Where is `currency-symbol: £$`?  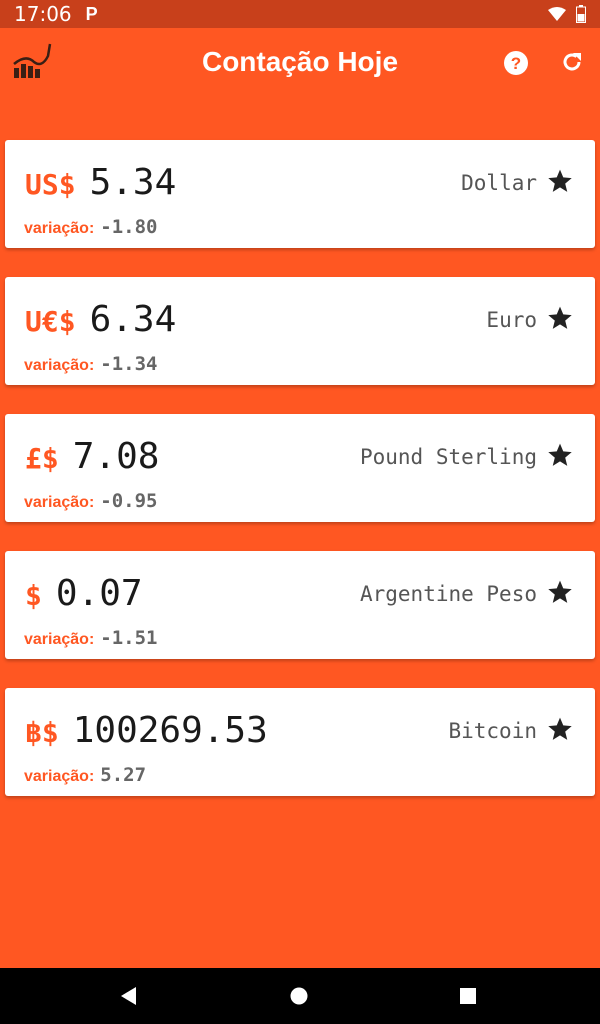 currency-symbol: £$ is located at coordinates (42, 458).